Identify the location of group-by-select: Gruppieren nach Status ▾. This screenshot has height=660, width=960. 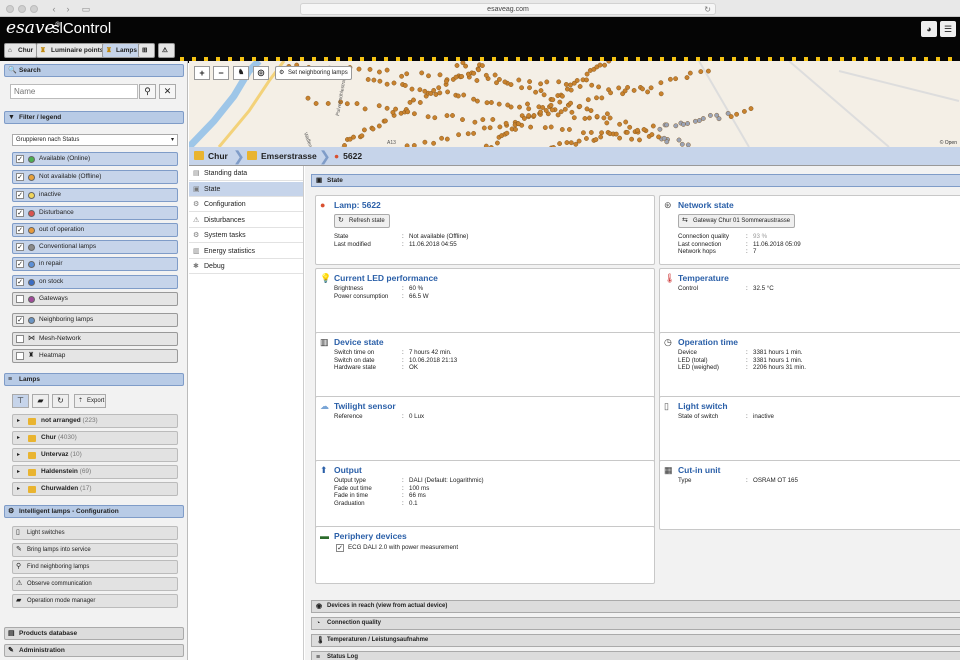
(95, 140).